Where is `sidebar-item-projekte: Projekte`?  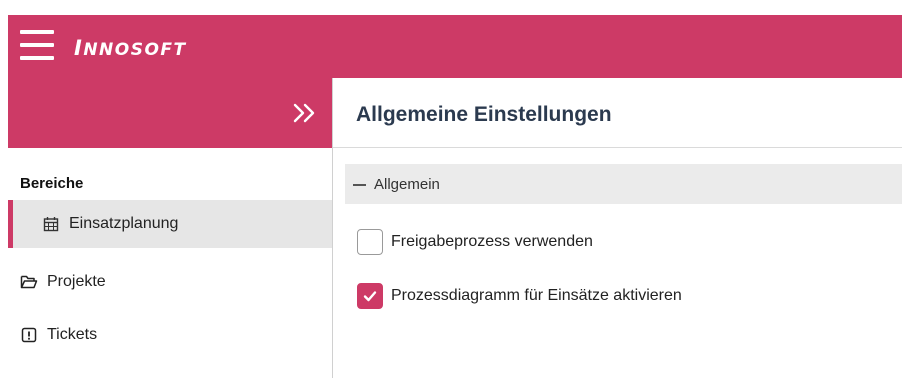 sidebar-item-projekte: Projekte is located at coordinates (170, 282).